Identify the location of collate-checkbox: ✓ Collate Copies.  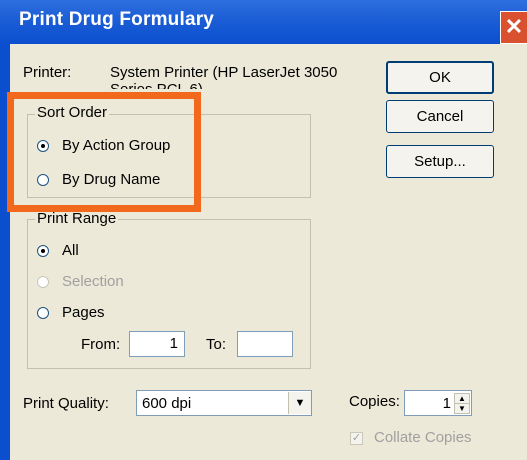
(420, 439).